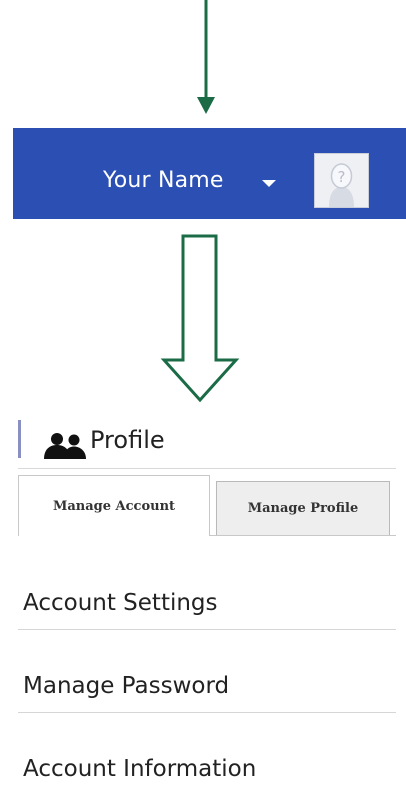 The image size is (406, 791). What do you see at coordinates (127, 440) in the screenshot?
I see `profile-title: Profile` at bounding box center [127, 440].